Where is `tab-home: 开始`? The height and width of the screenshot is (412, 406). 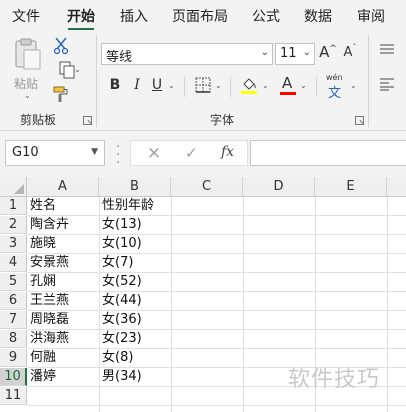
tab-home: 开始 is located at coordinates (81, 16).